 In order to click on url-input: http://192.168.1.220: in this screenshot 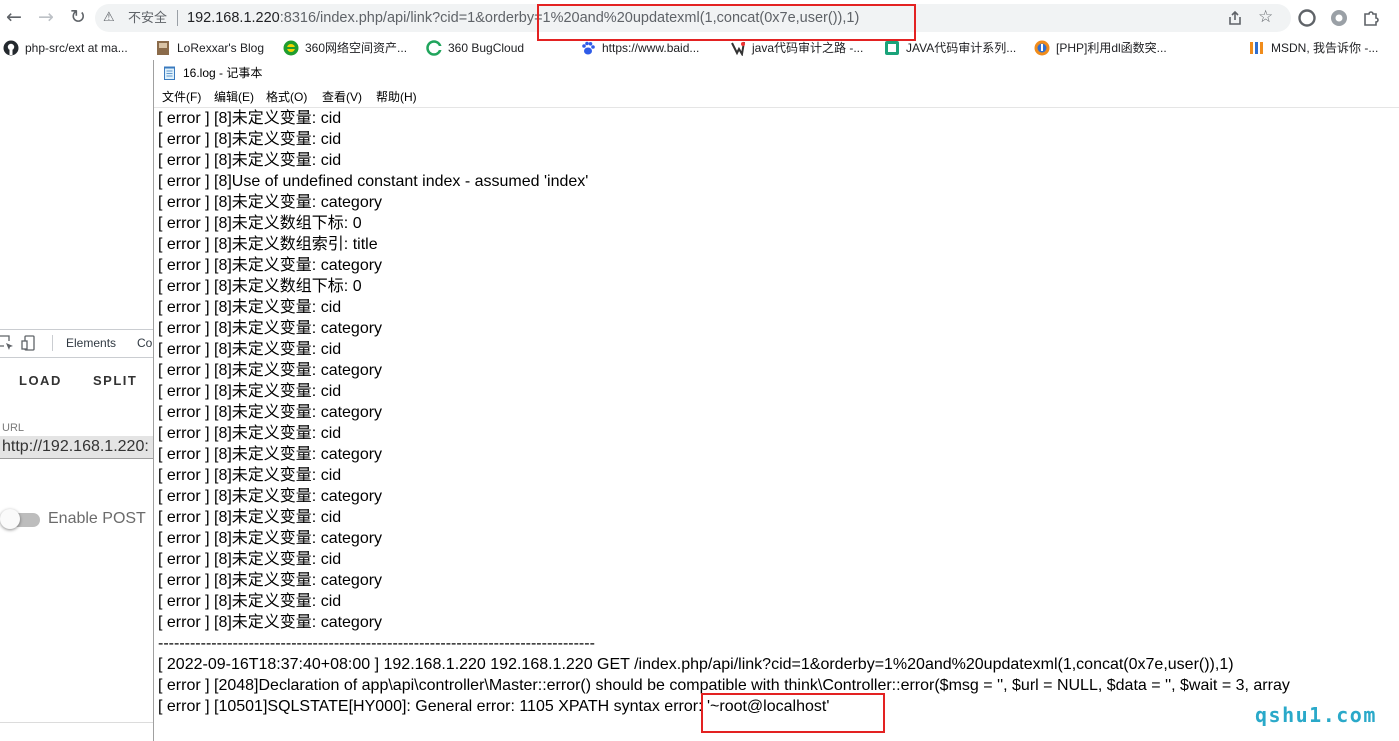, I will do `click(76, 447)`.